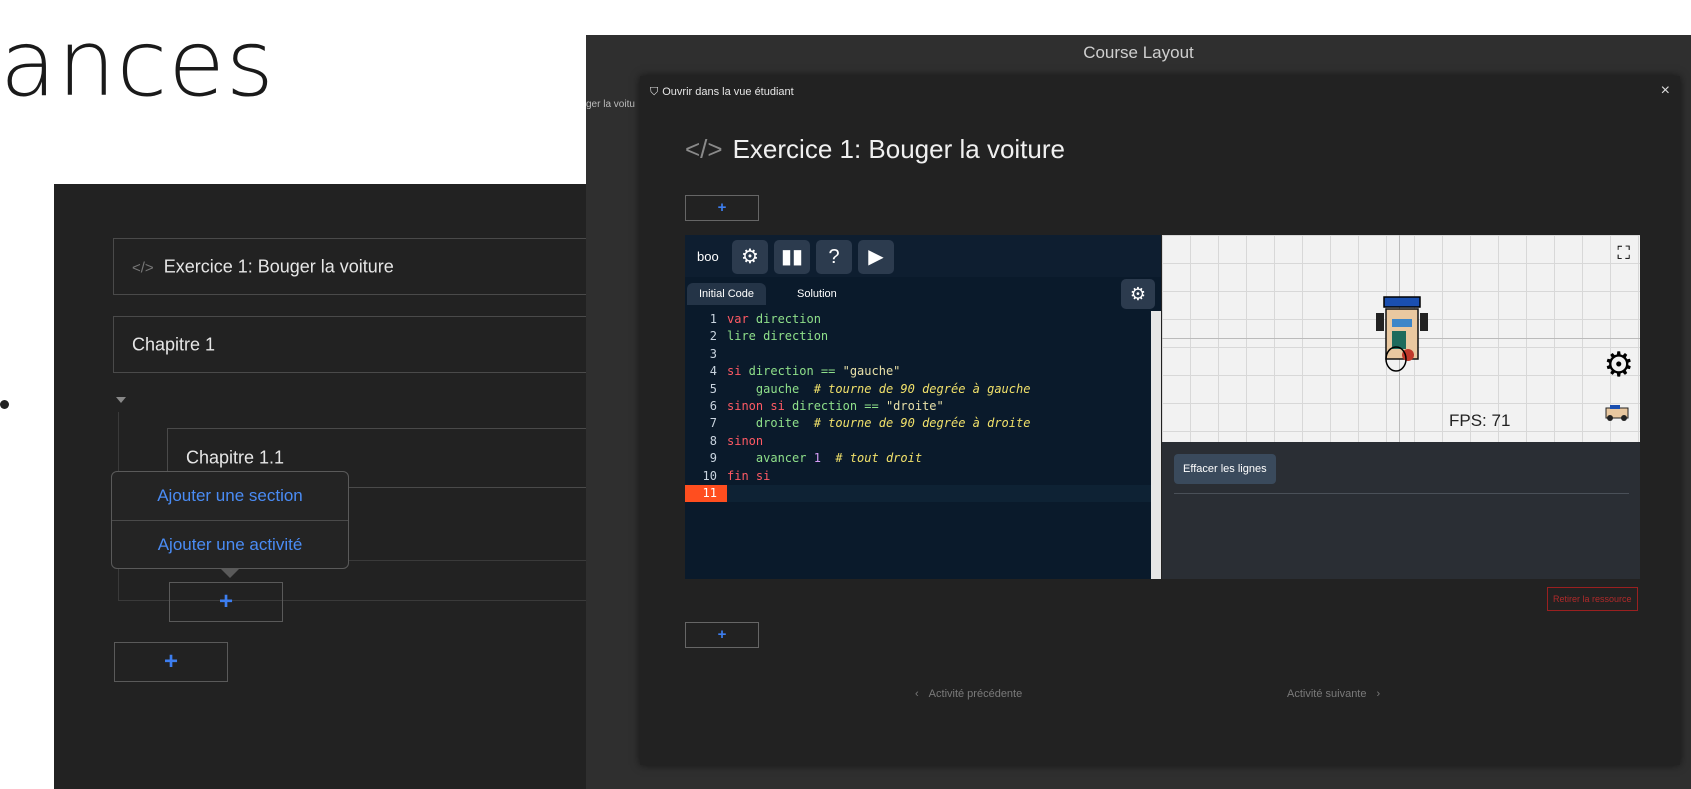  What do you see at coordinates (975, 694) in the screenshot?
I see `previous-activity-label: Activité précédente` at bounding box center [975, 694].